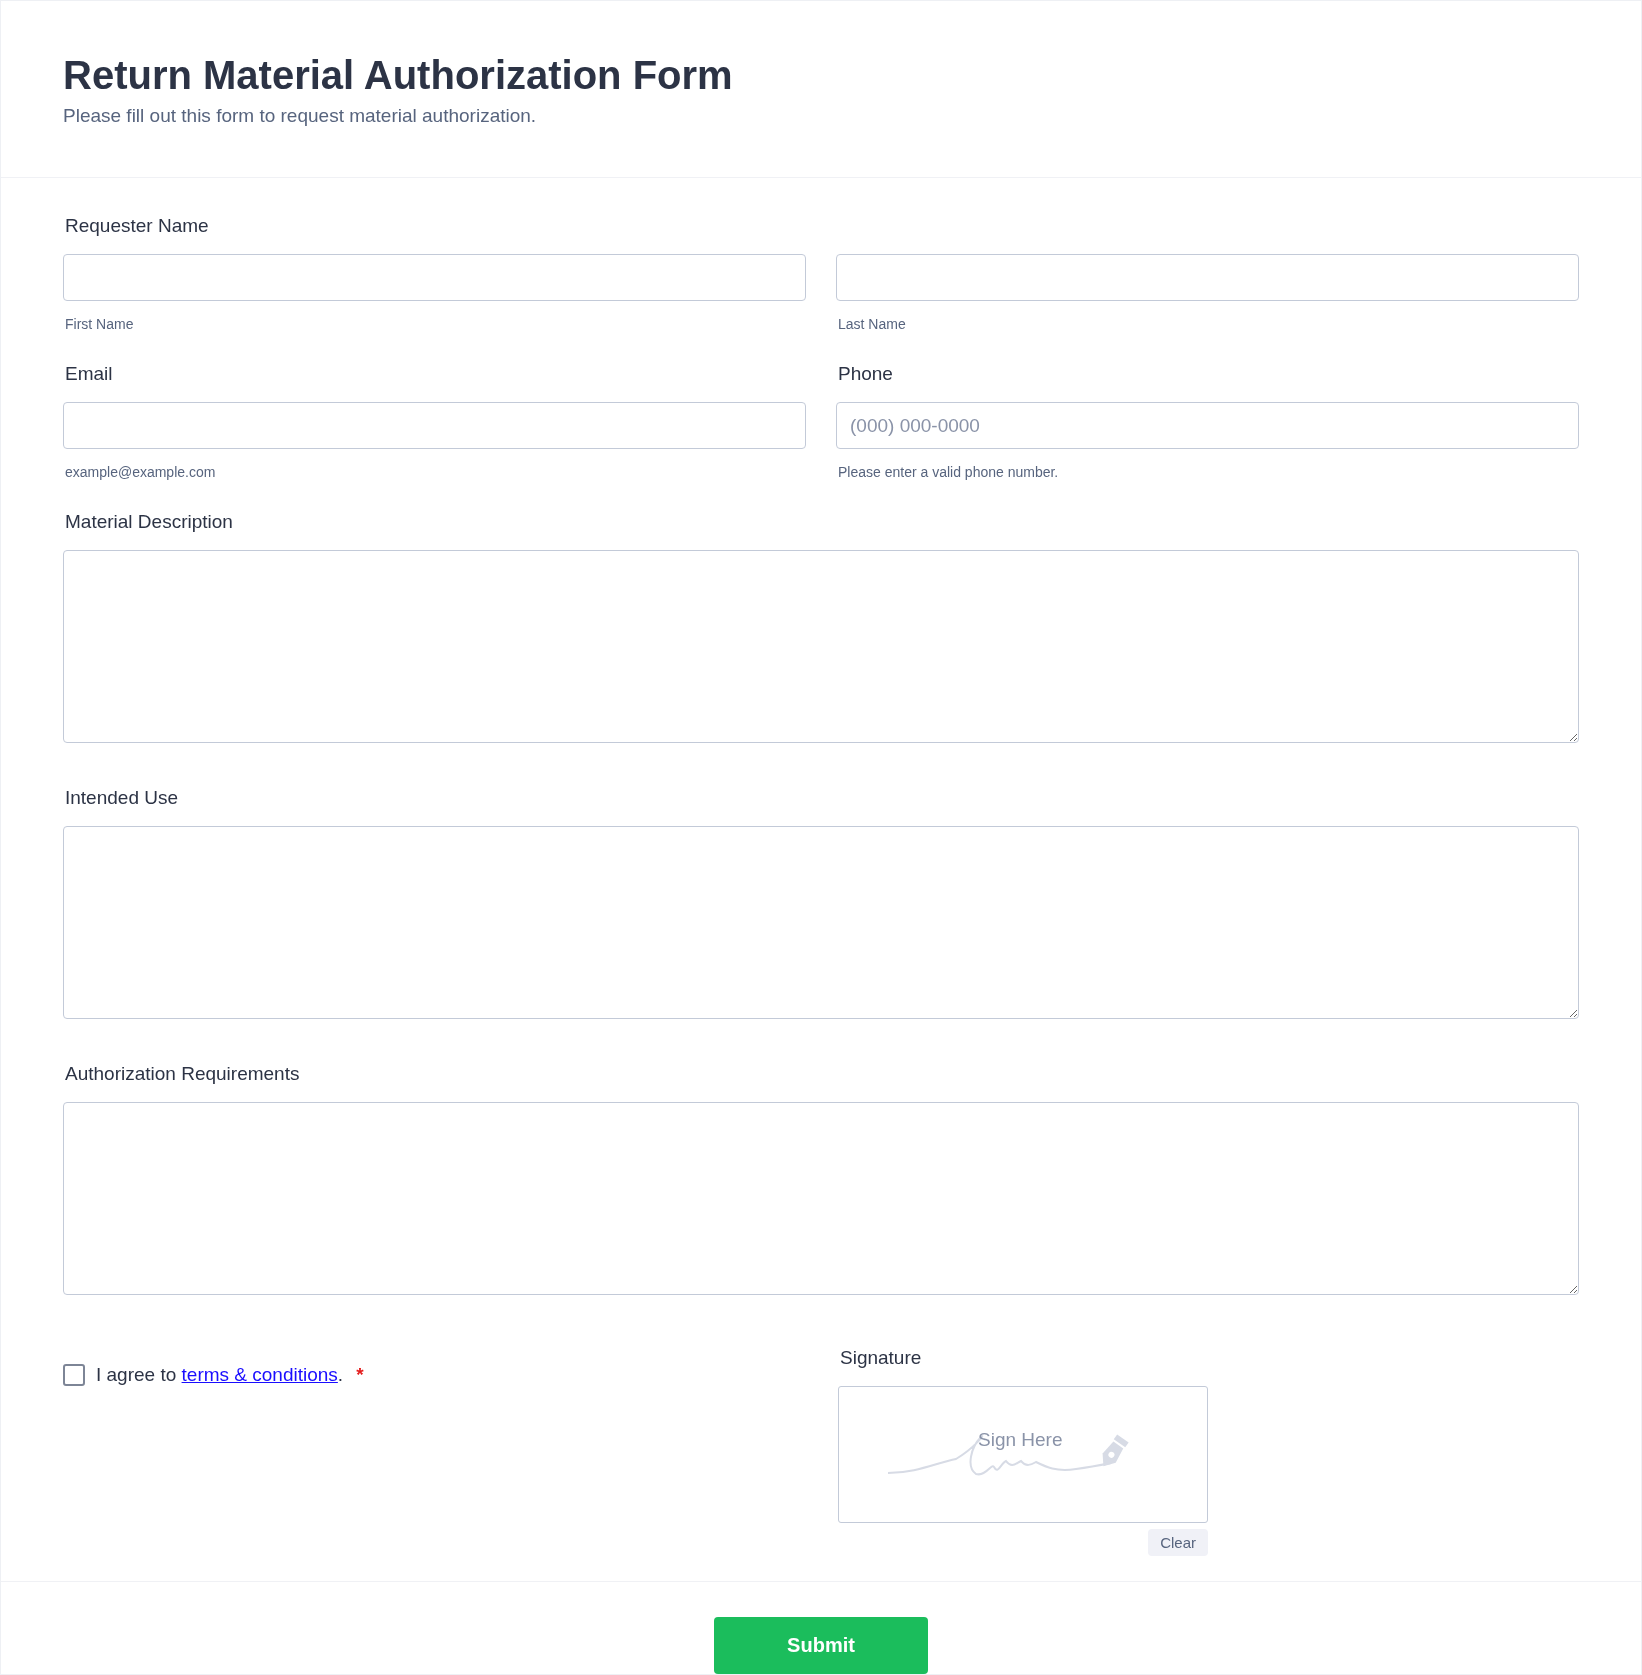  What do you see at coordinates (398, 75) in the screenshot?
I see `form-title: Return Material Authorization Form` at bounding box center [398, 75].